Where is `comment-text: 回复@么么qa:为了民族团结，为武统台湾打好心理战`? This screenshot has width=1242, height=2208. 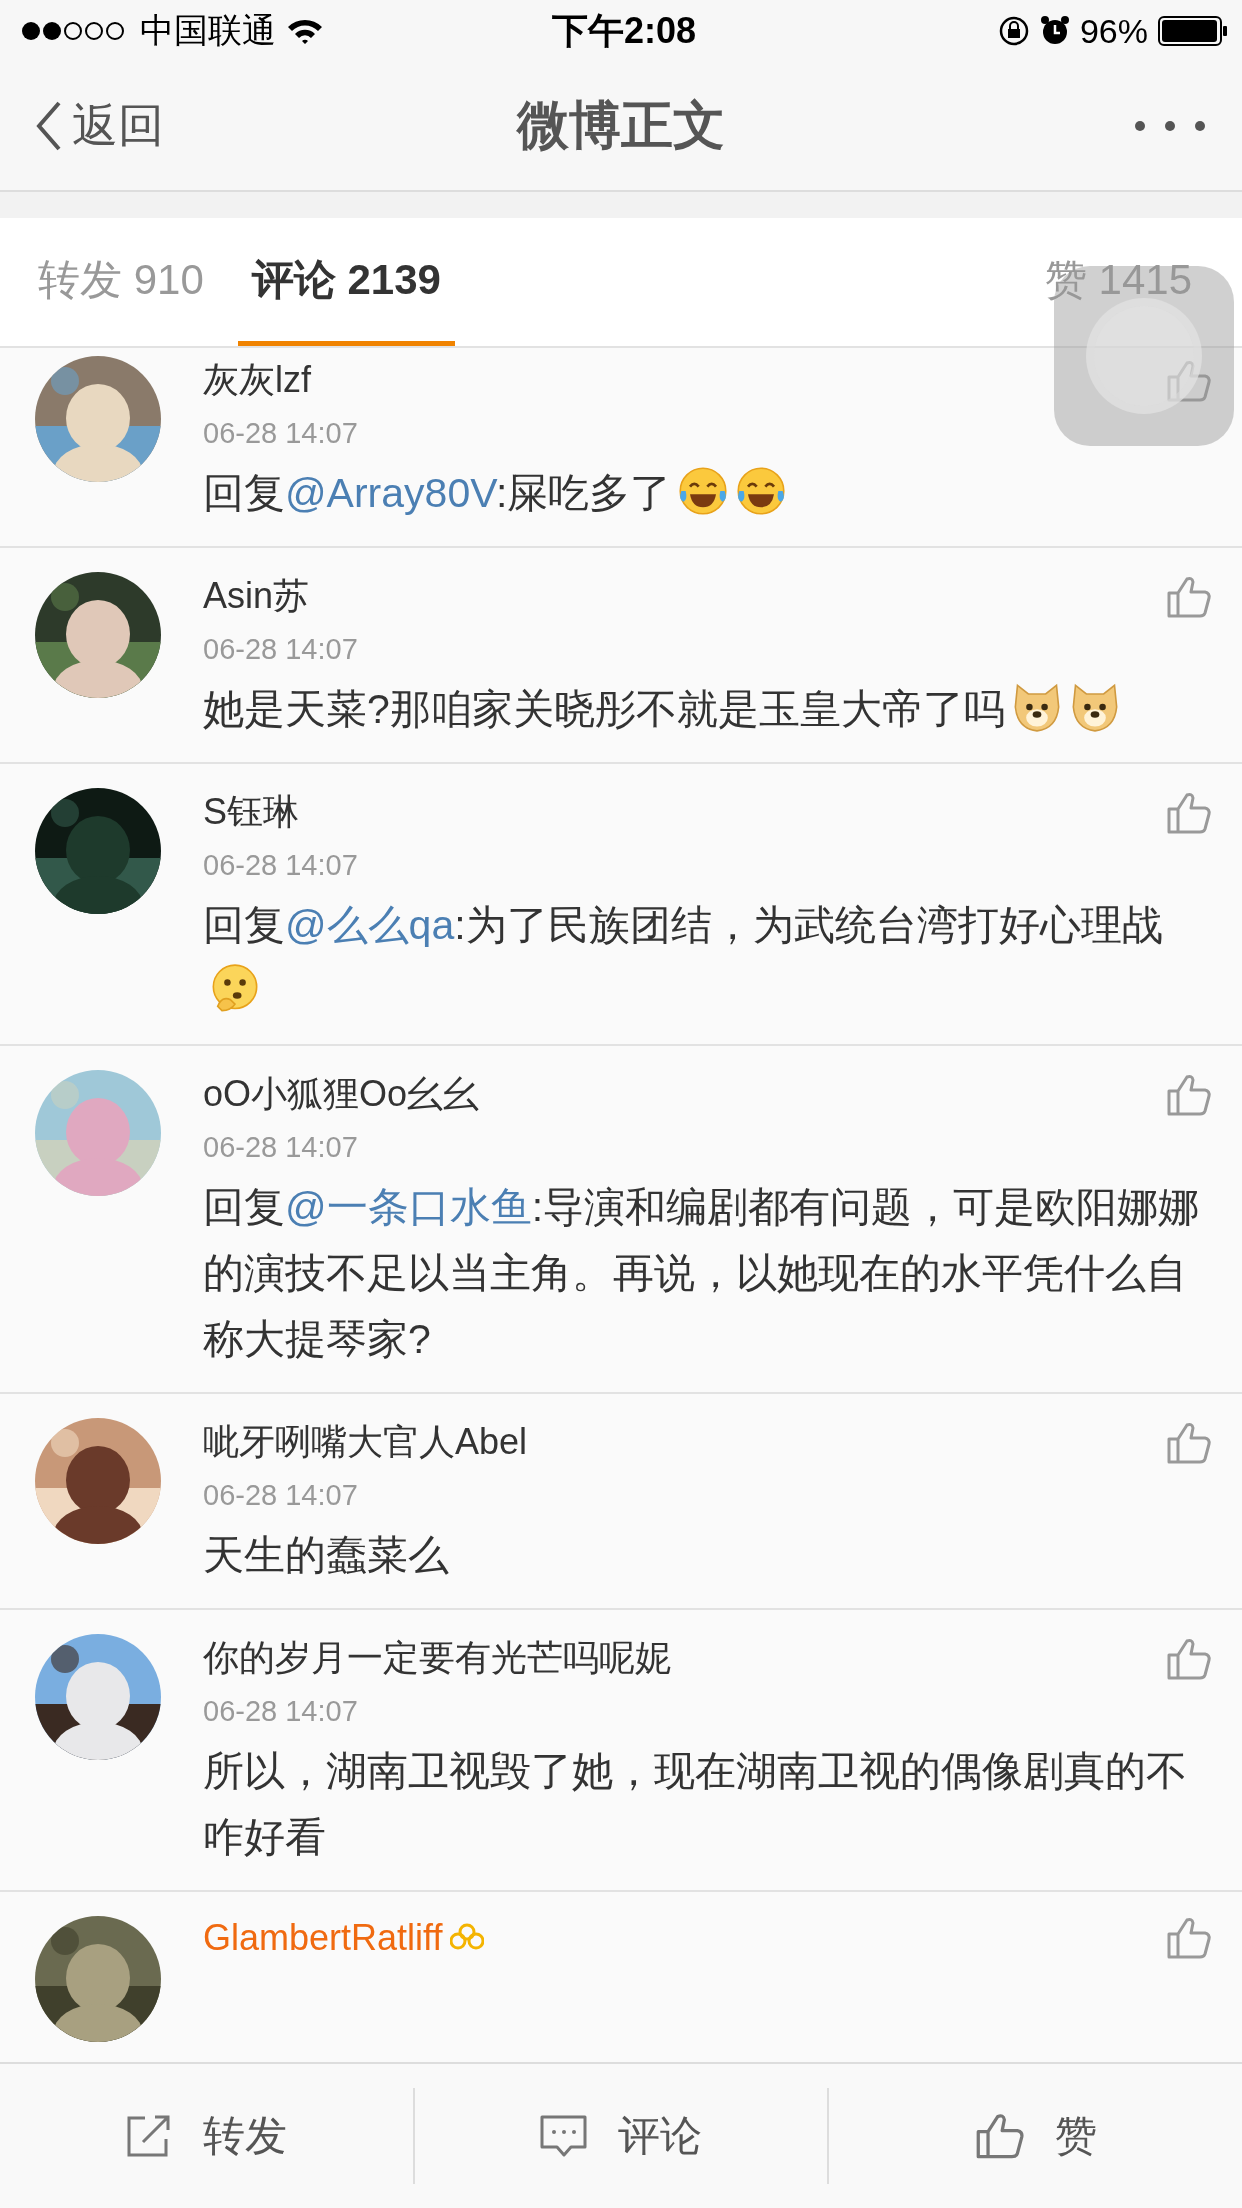
comment-text: 回复@么么qa:为了民族团结，为武统台湾打好心理战 is located at coordinates (683, 925).